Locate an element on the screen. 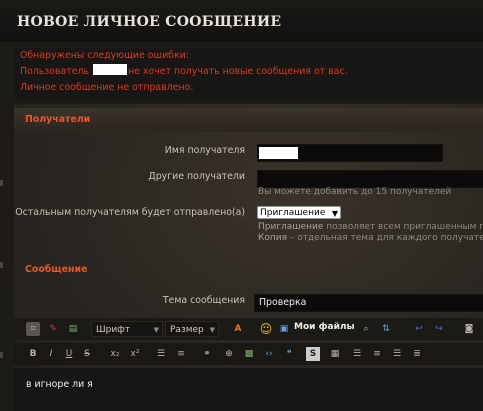 This screenshot has width=483, height=411. code-icon: ‹› is located at coordinates (269, 354).